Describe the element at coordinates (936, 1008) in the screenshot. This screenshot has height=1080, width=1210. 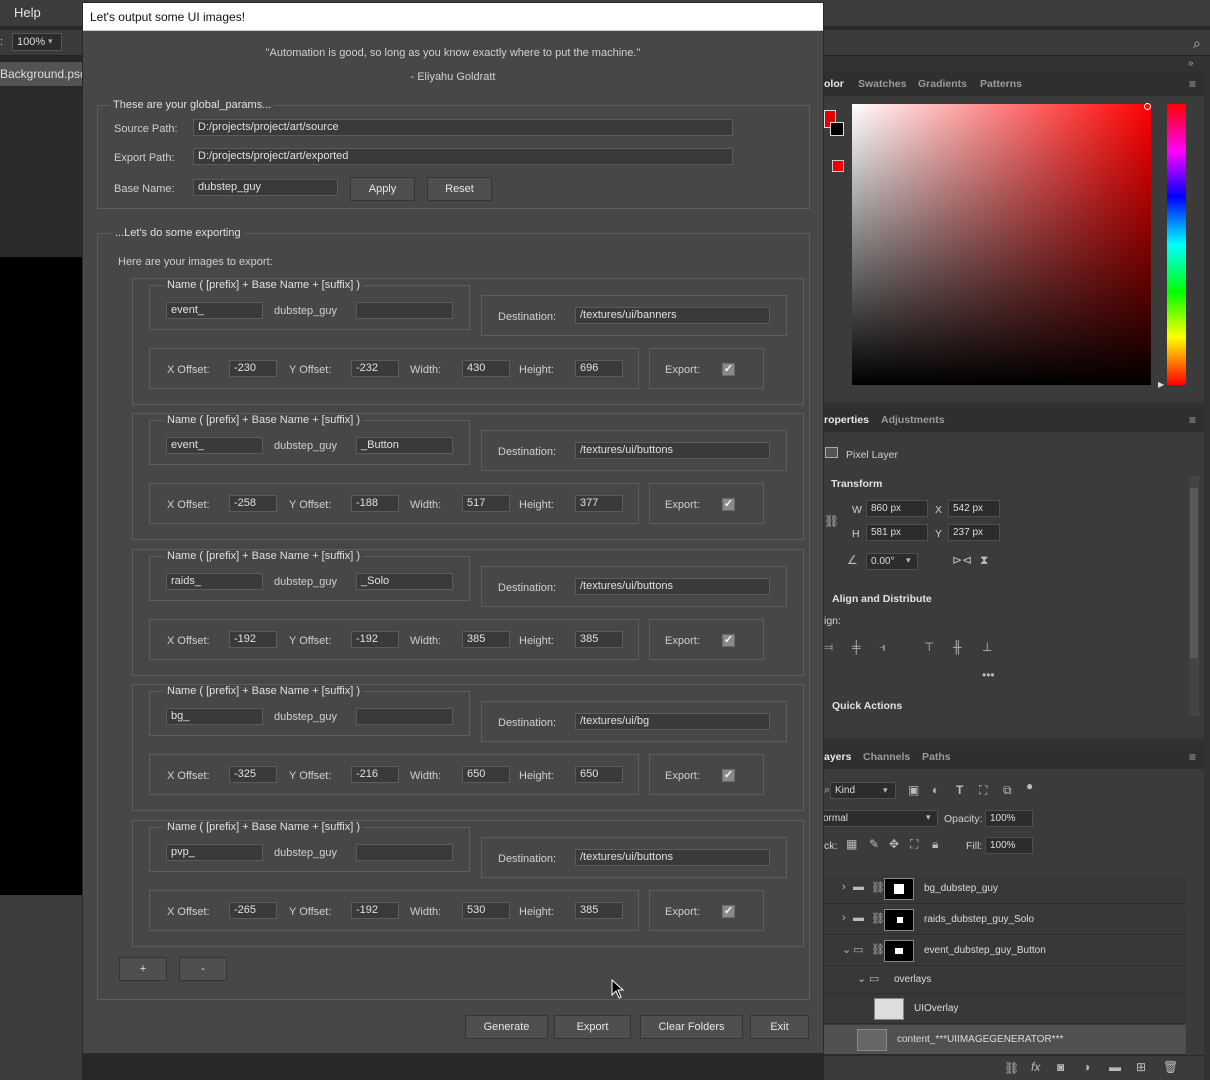
I see `layer-name: UIOverlay` at that location.